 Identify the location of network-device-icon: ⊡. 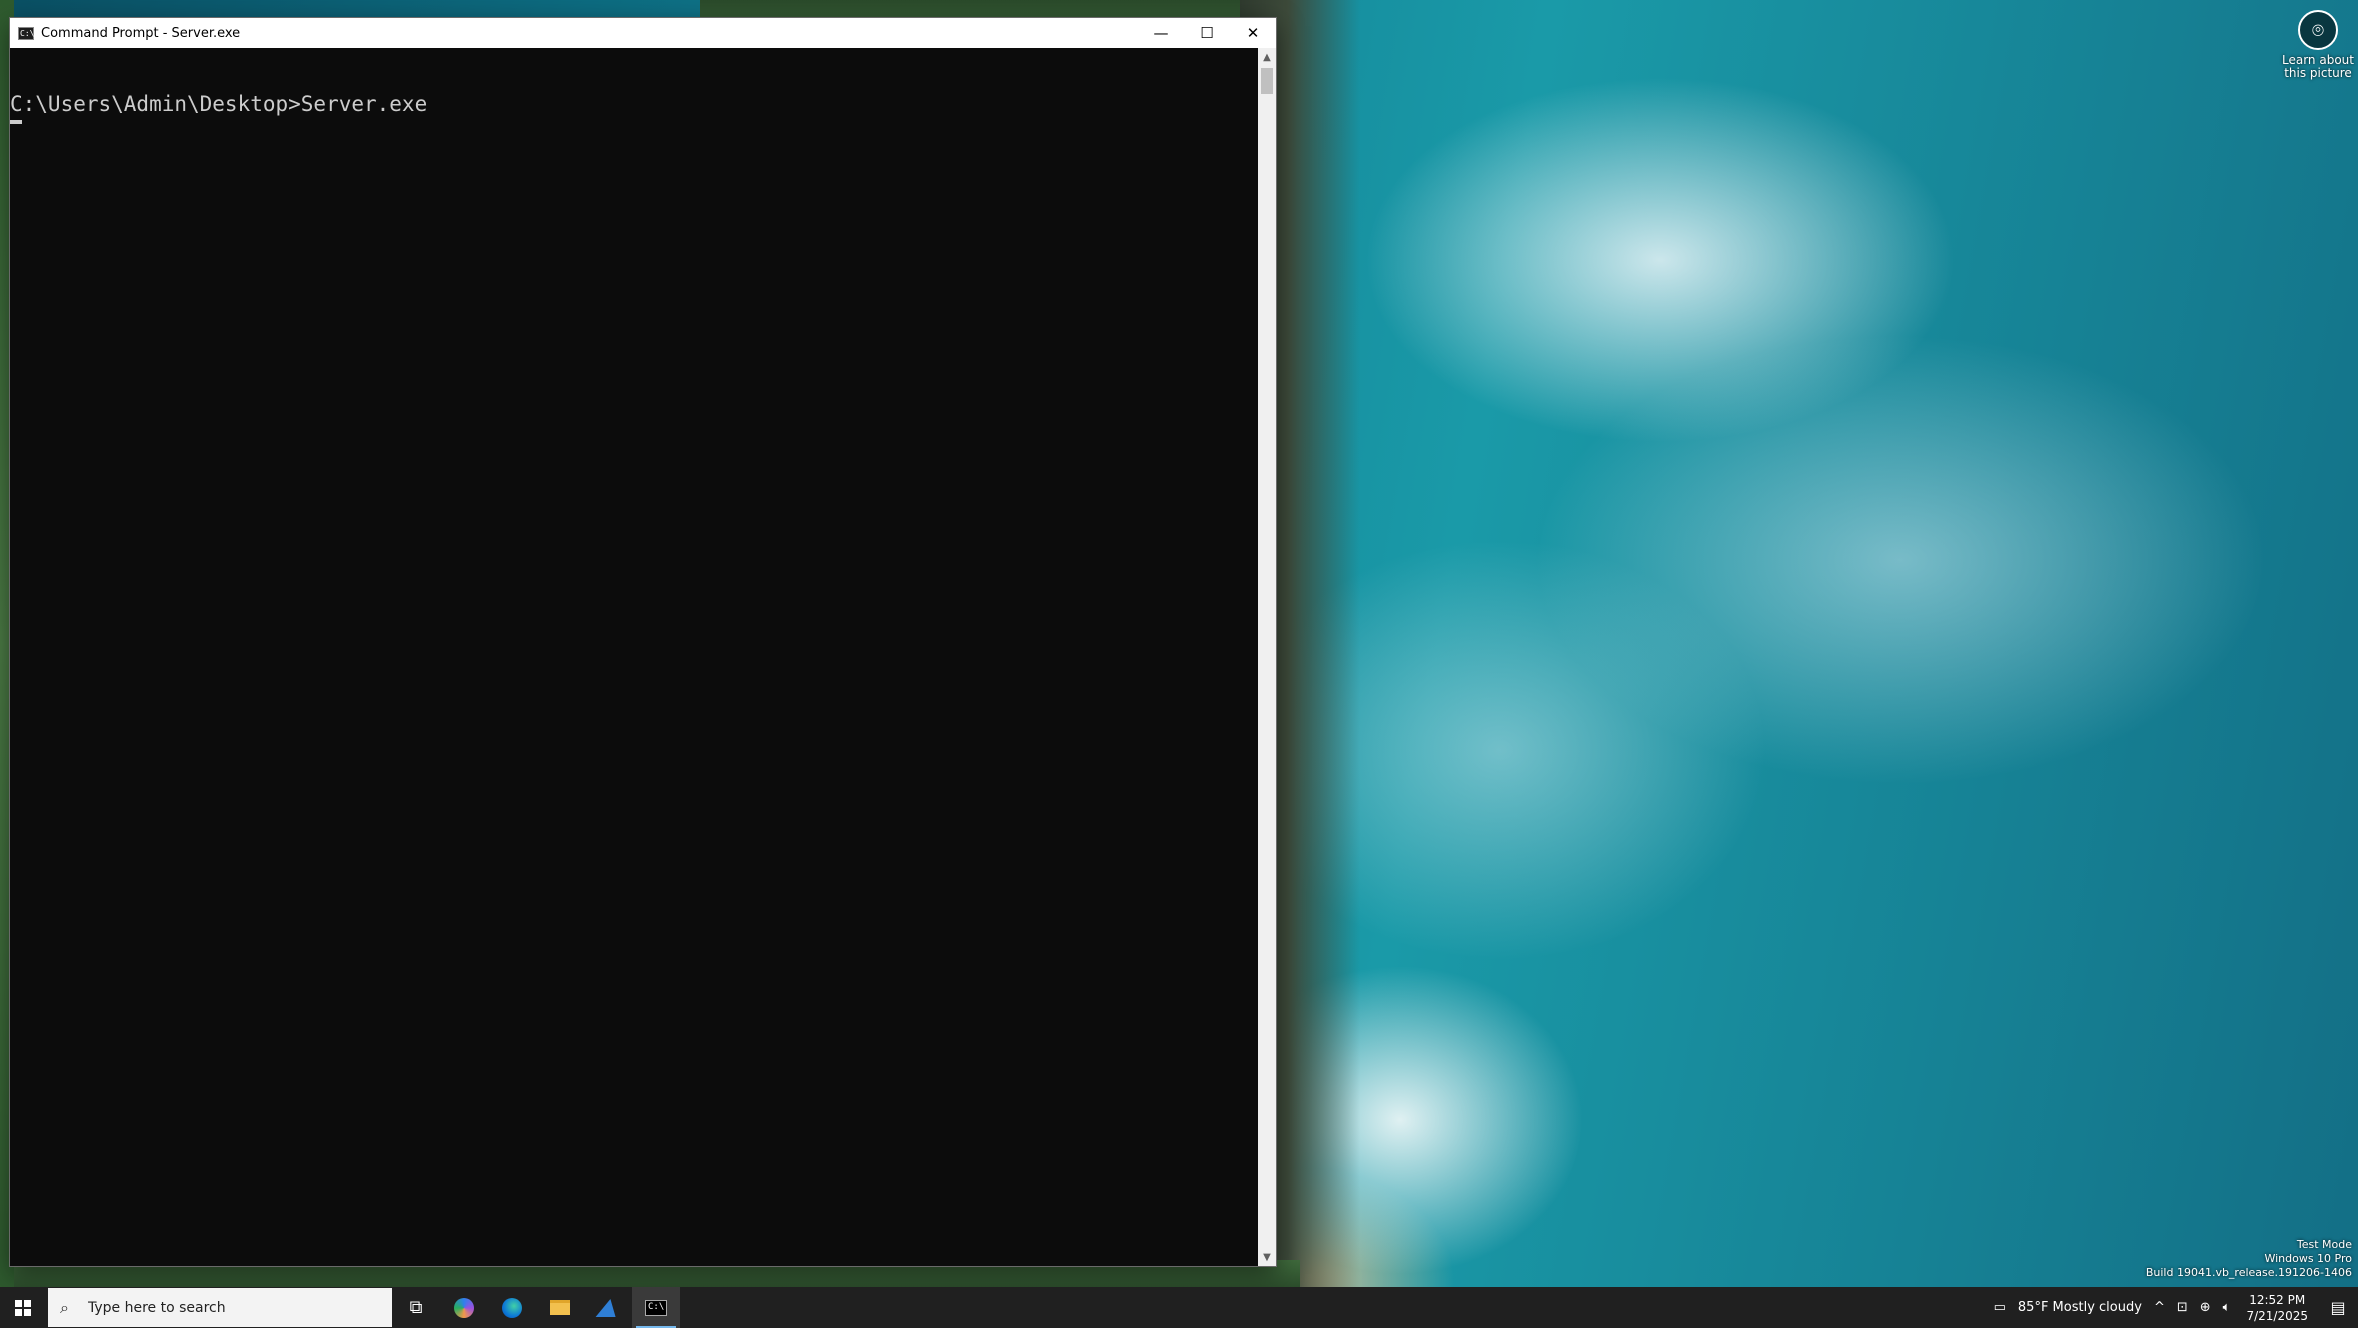
(2182, 1307).